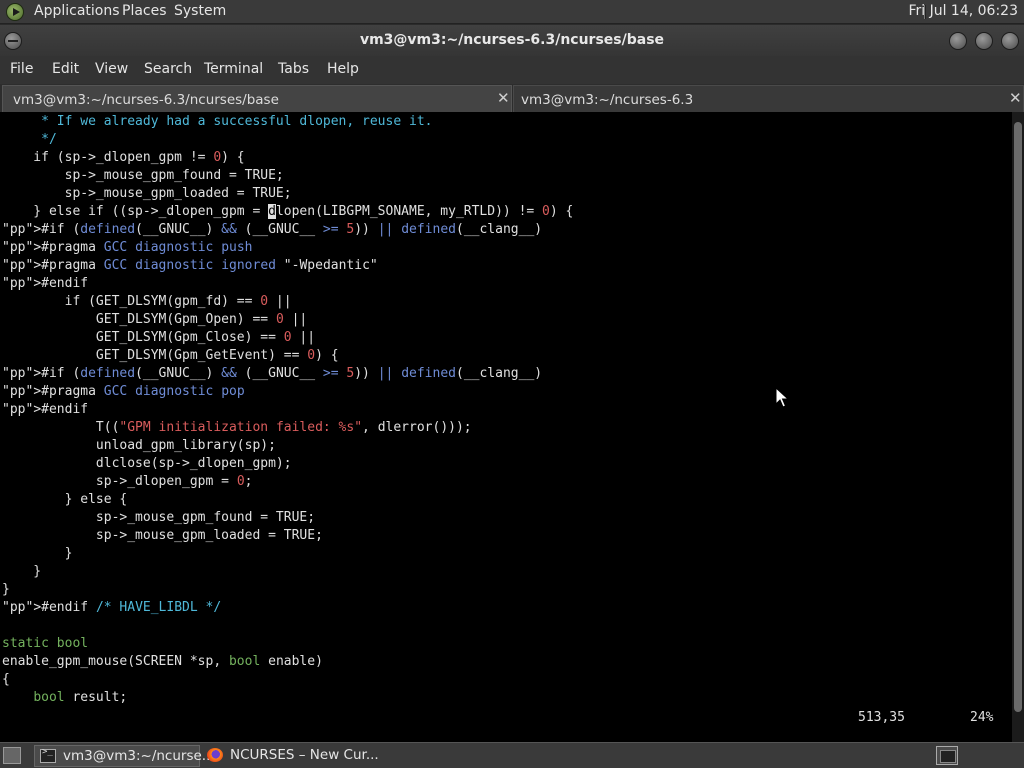  I want to click on code-line: "pp">#pragma GCC diagnostic push, so click(127, 247).